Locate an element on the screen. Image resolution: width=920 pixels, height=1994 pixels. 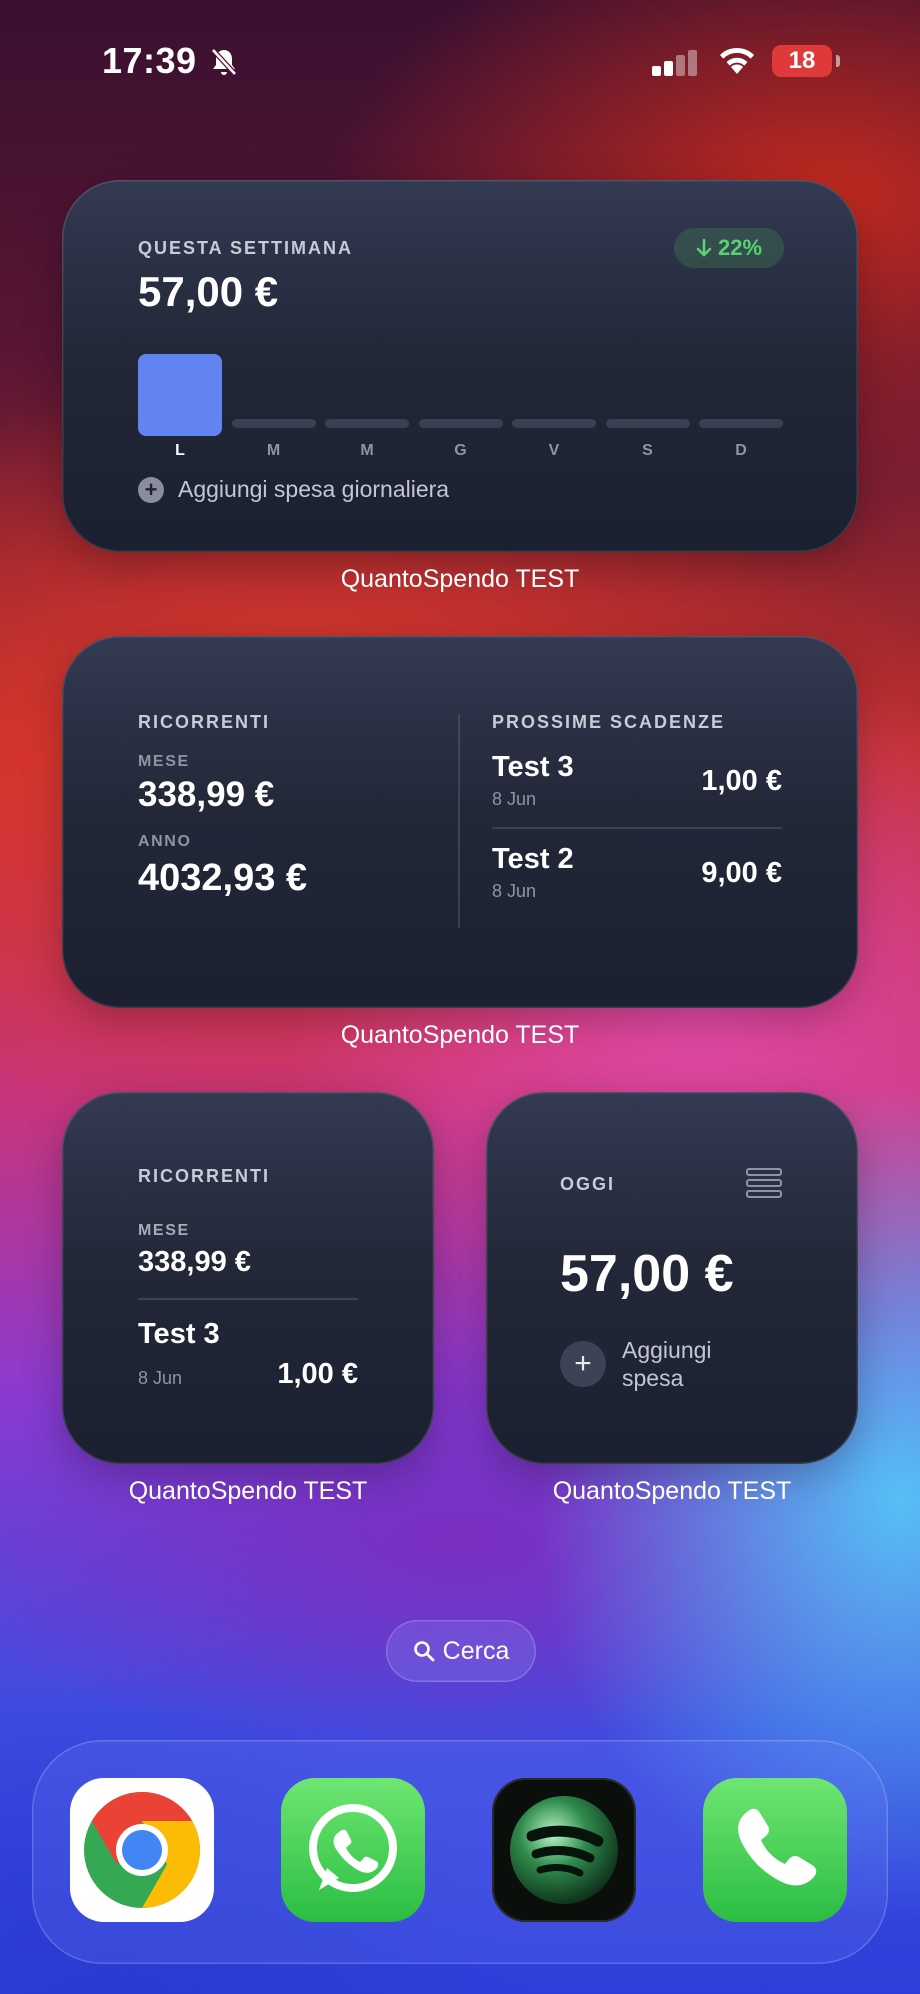
weekday-label: S is located at coordinates (647, 450).